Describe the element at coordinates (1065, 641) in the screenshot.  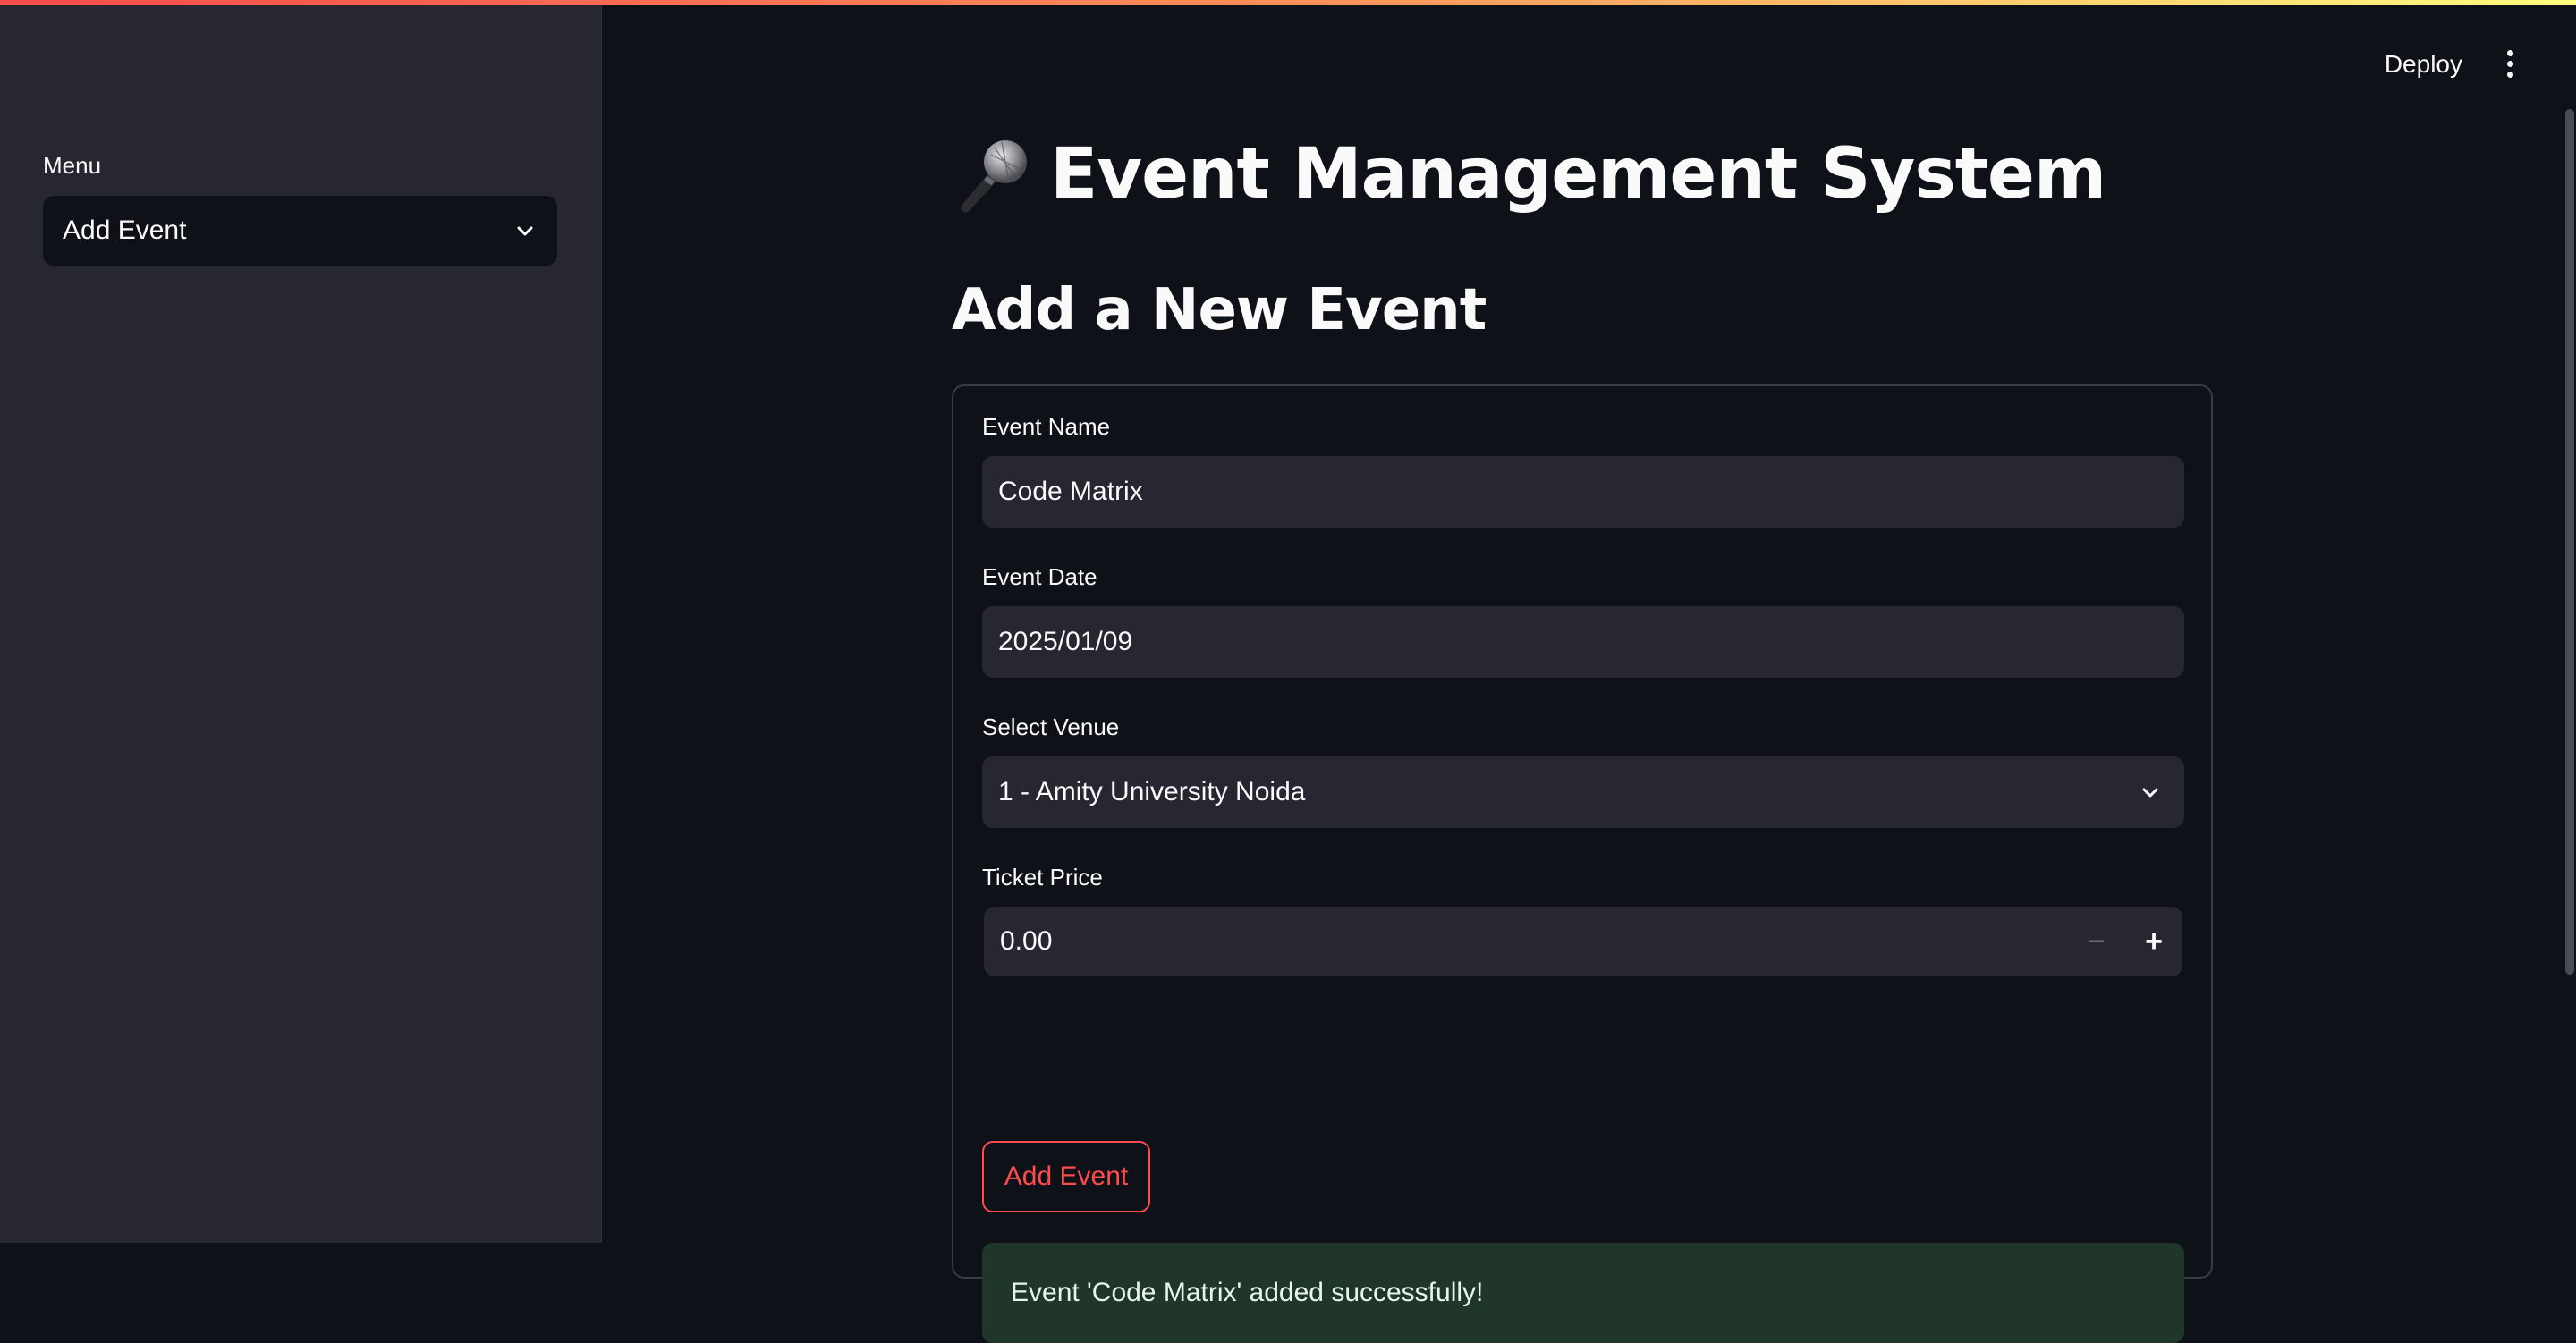
I see `event-date-value: 2025/01/09` at that location.